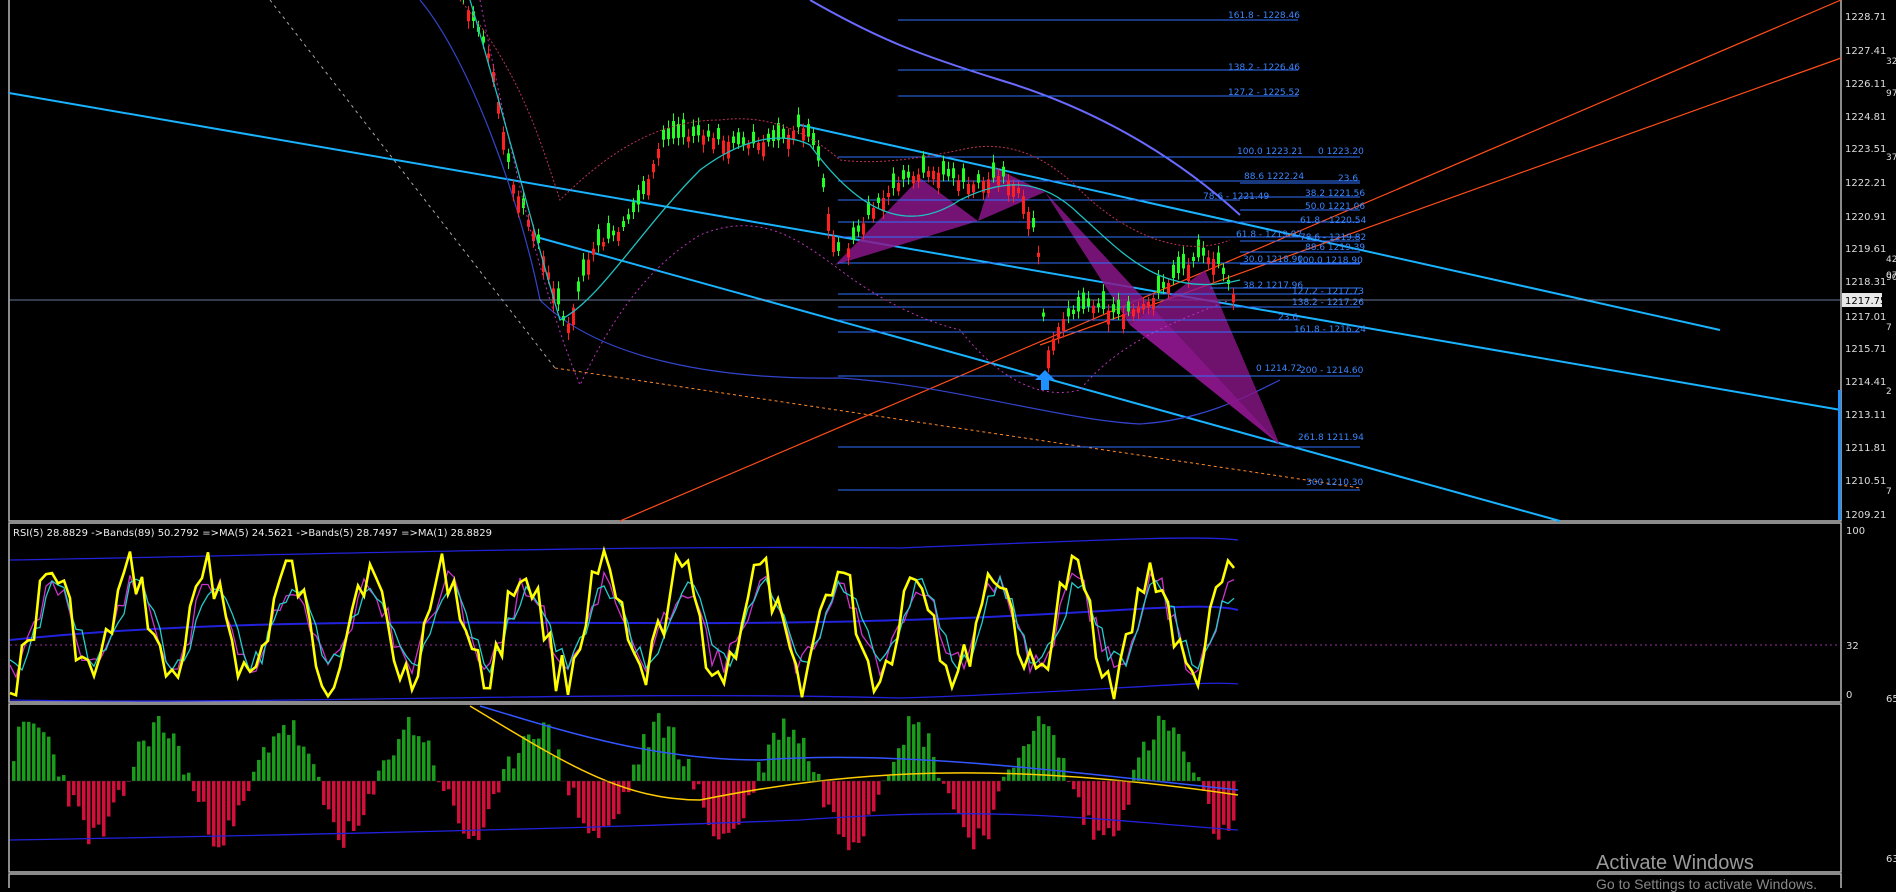  I want to click on fib-level-label: 78.6 - 1219.82, so click(1333, 238).